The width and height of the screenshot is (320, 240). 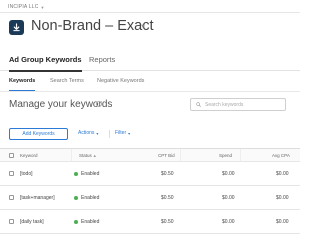 I want to click on search-box, so click(x=238, y=104).